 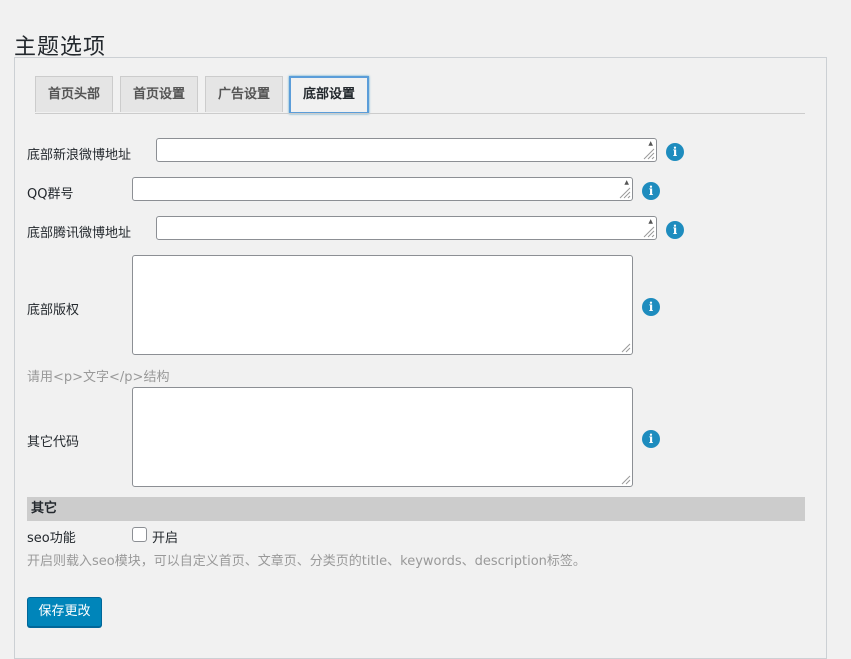 What do you see at coordinates (79, 233) in the screenshot?
I see `tencent-label: 底部腾讯微博地址` at bounding box center [79, 233].